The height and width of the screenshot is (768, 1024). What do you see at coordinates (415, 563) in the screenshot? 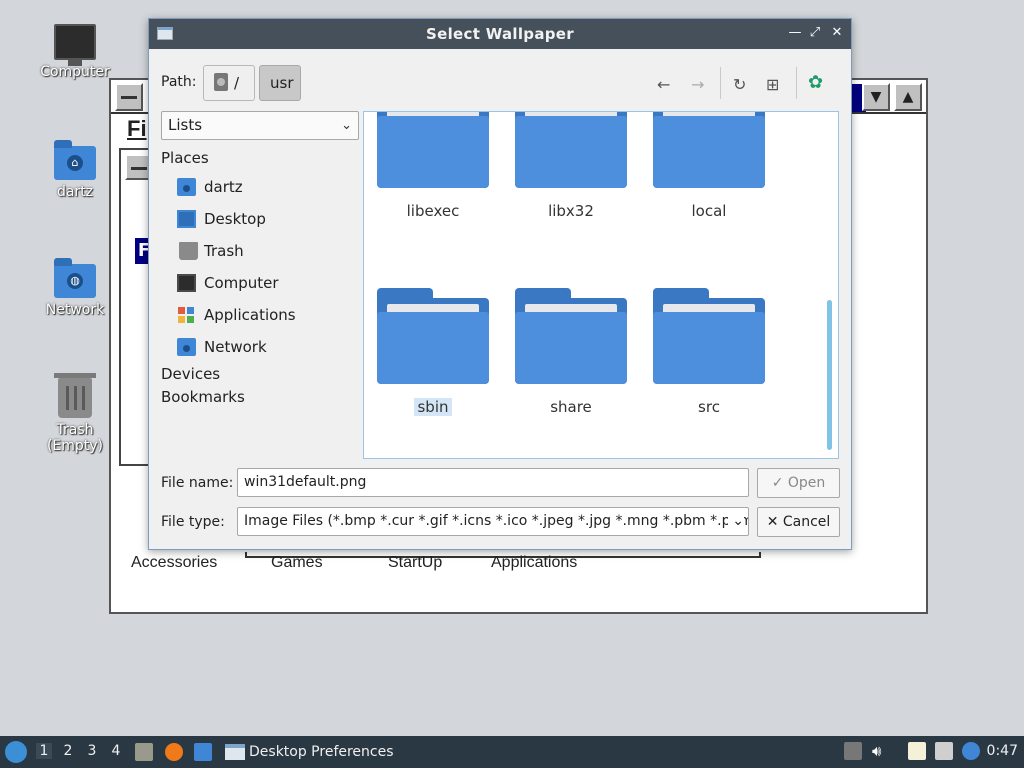
I see `group-startup: StartUp` at bounding box center [415, 563].